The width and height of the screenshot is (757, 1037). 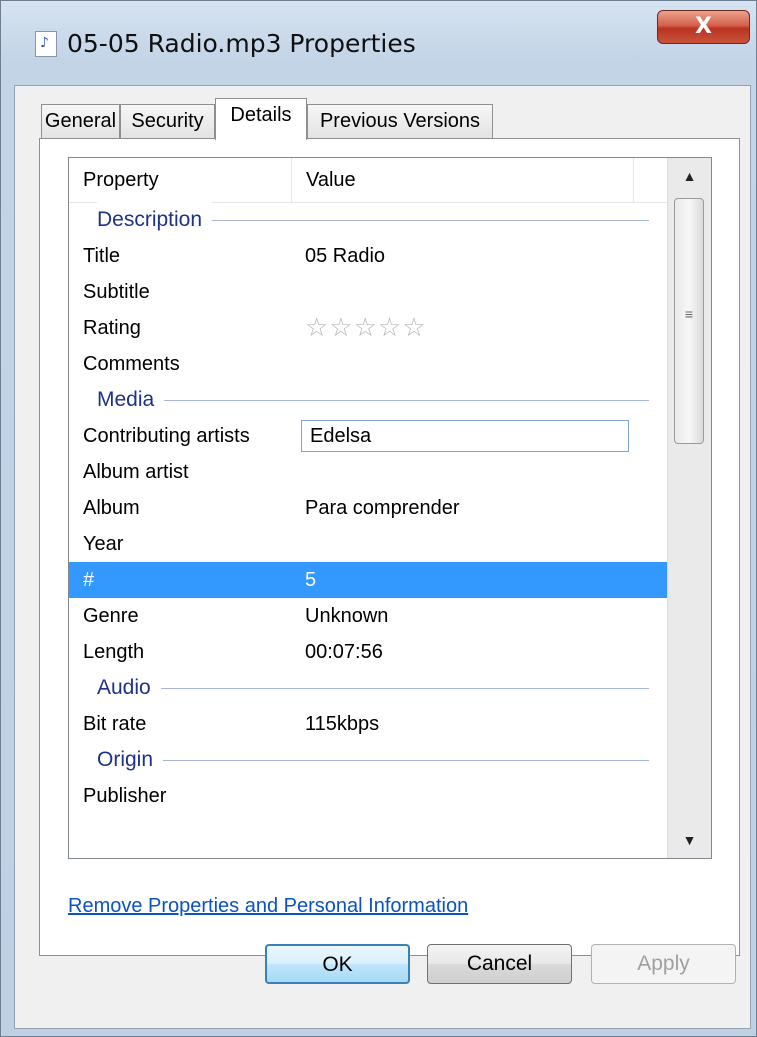 What do you see at coordinates (337, 964) in the screenshot?
I see `ok-button: OK` at bounding box center [337, 964].